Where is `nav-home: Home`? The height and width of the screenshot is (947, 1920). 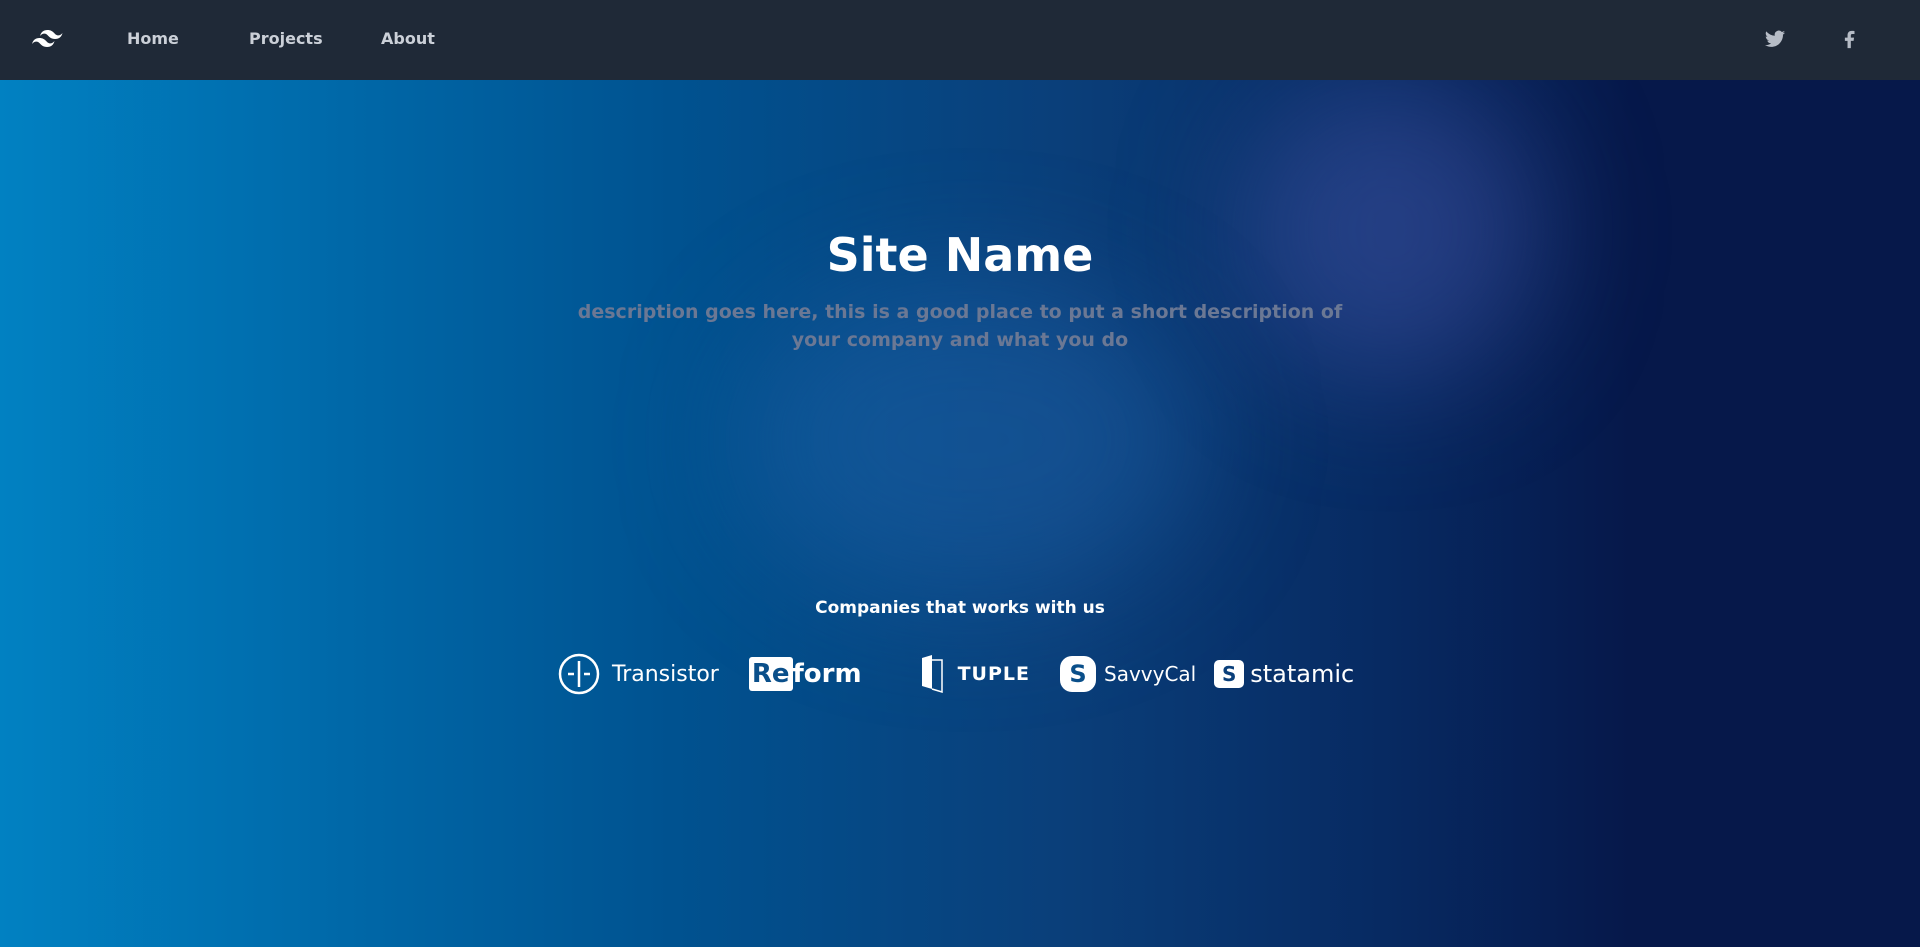
nav-home: Home is located at coordinates (153, 38).